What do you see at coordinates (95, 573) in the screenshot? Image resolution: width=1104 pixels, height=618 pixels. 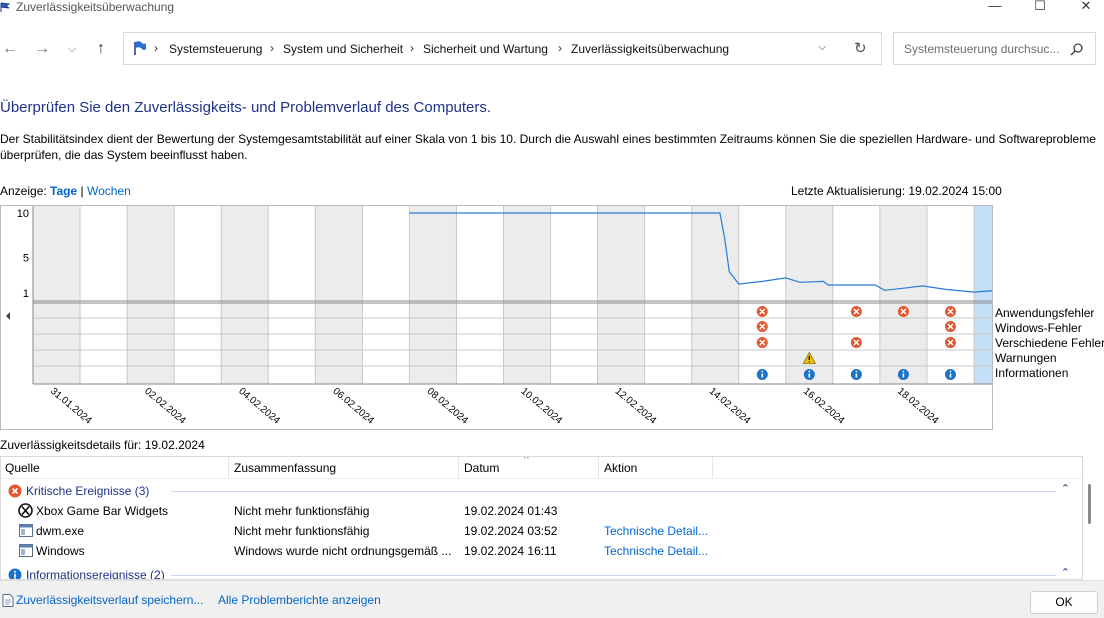 I see `group-title: Informationsereignisse (2)` at bounding box center [95, 573].